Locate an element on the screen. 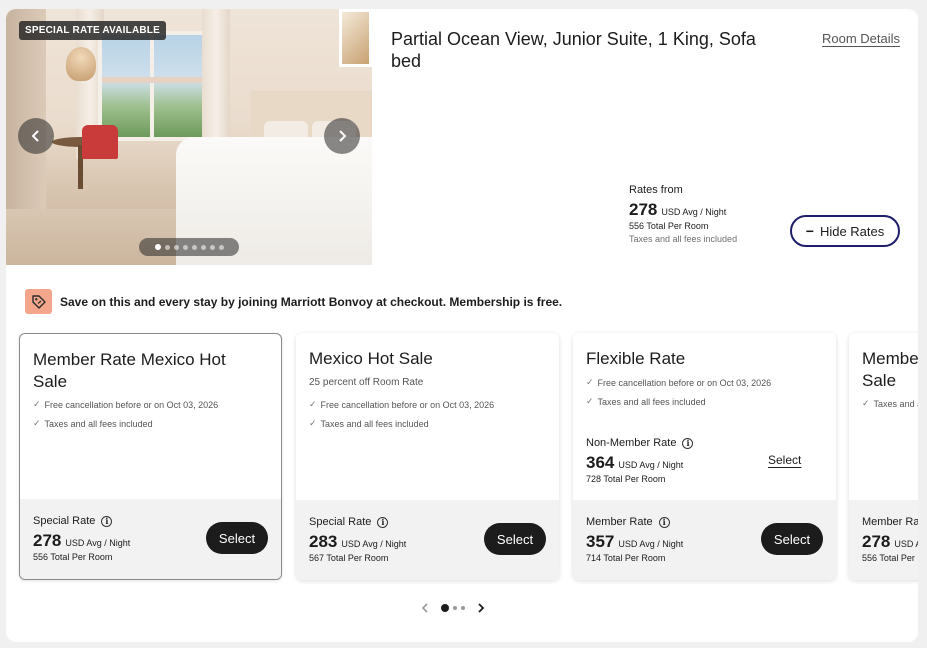 The image size is (927, 648). photo-wall-art is located at coordinates (355, 38).